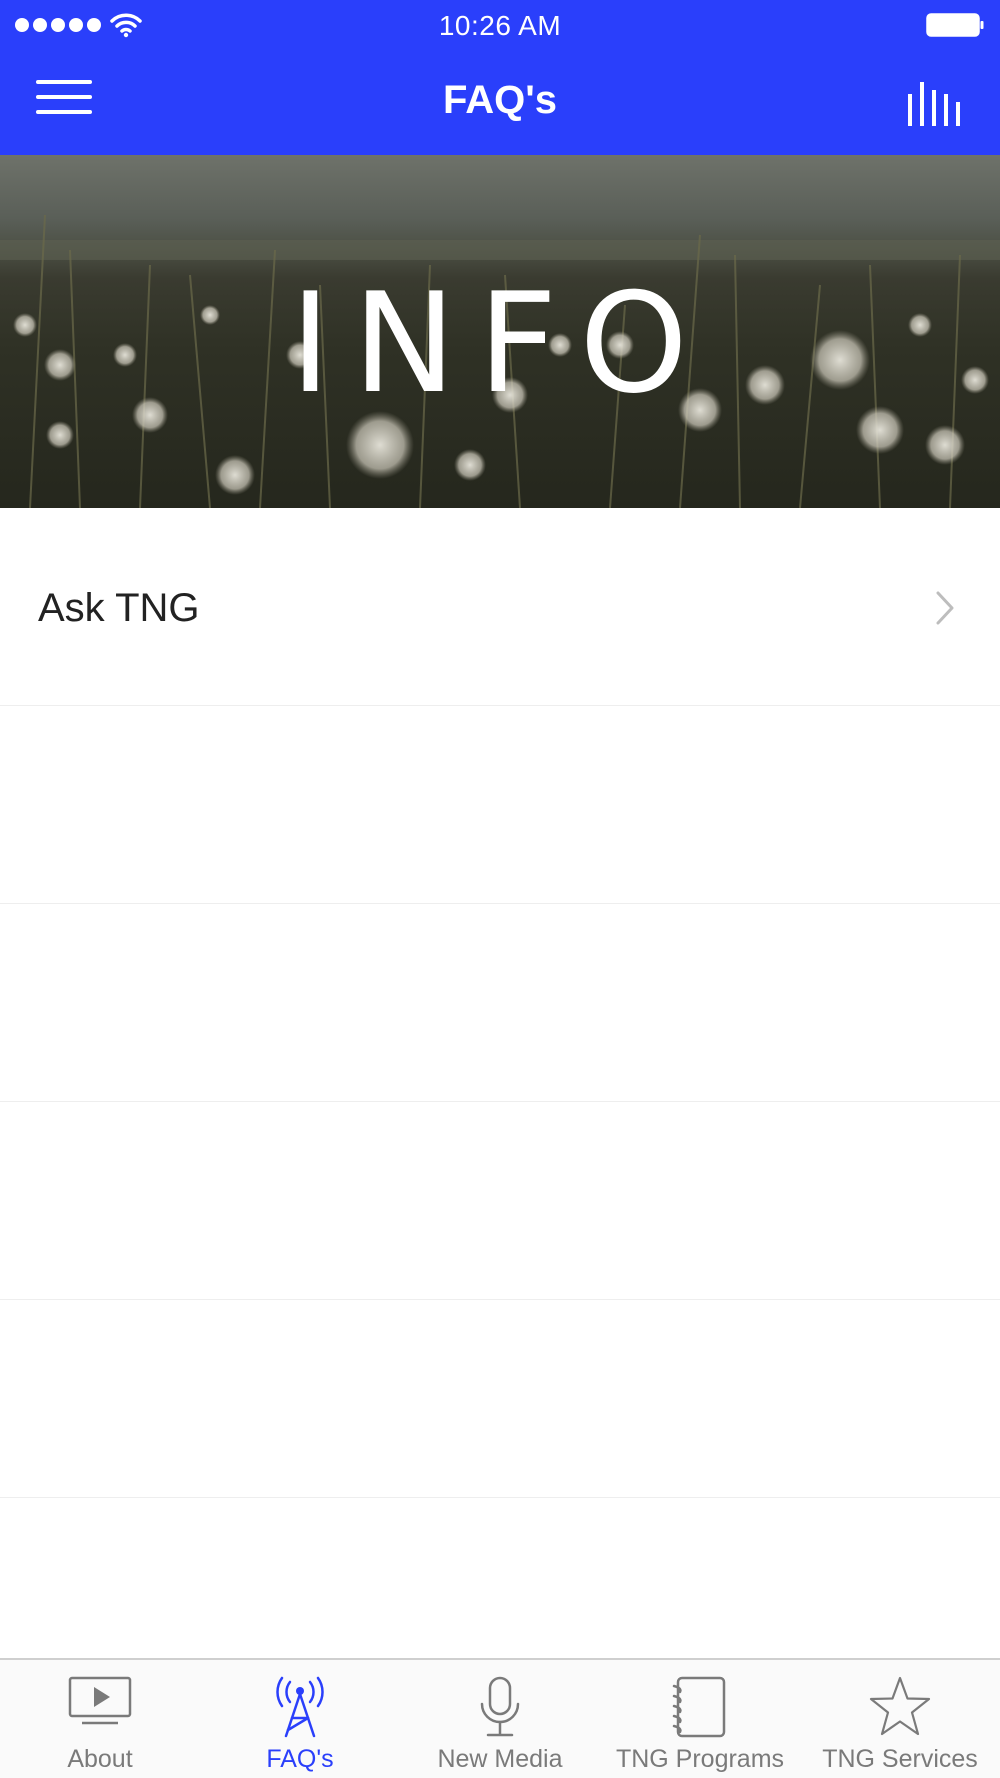  I want to click on tab-tng-services: TNG Services, so click(900, 1719).